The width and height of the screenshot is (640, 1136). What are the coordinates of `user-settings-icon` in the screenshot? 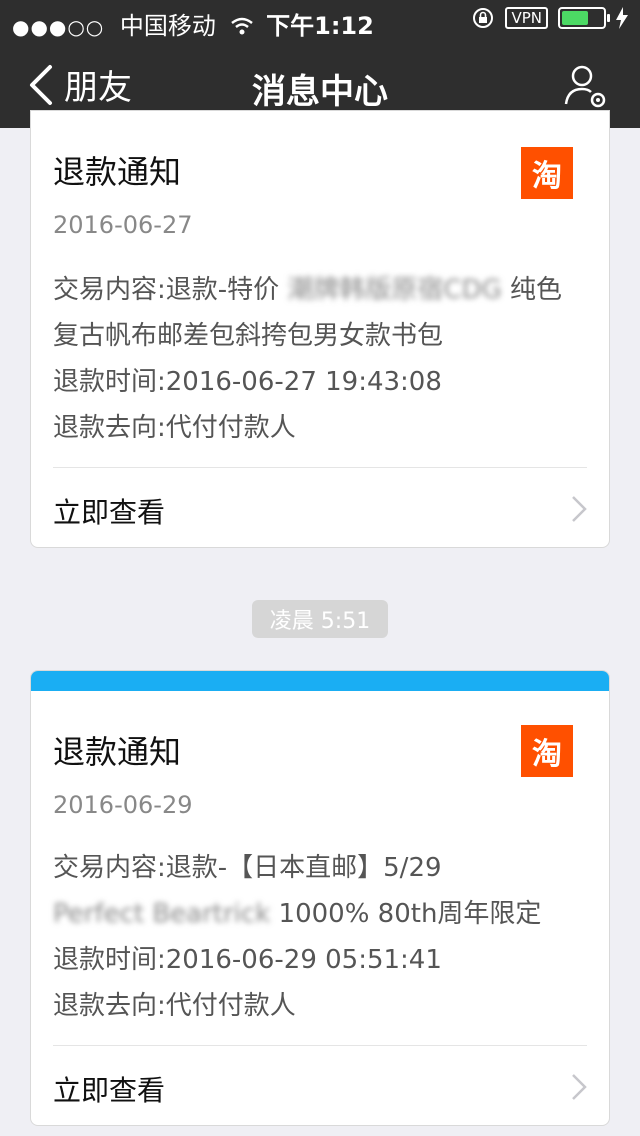 It's located at (586, 86).